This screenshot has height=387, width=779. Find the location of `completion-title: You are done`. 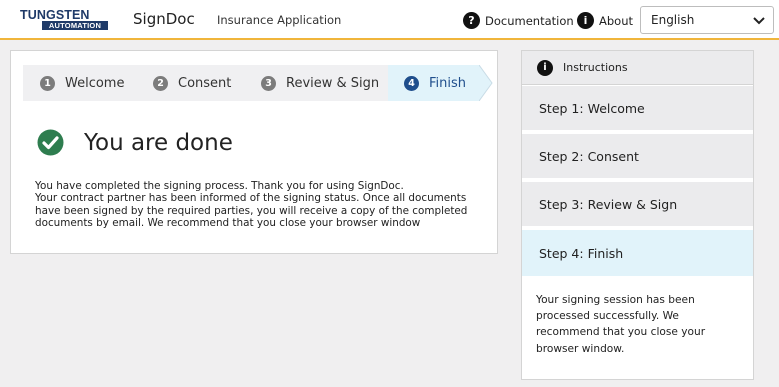

completion-title: You are done is located at coordinates (158, 143).